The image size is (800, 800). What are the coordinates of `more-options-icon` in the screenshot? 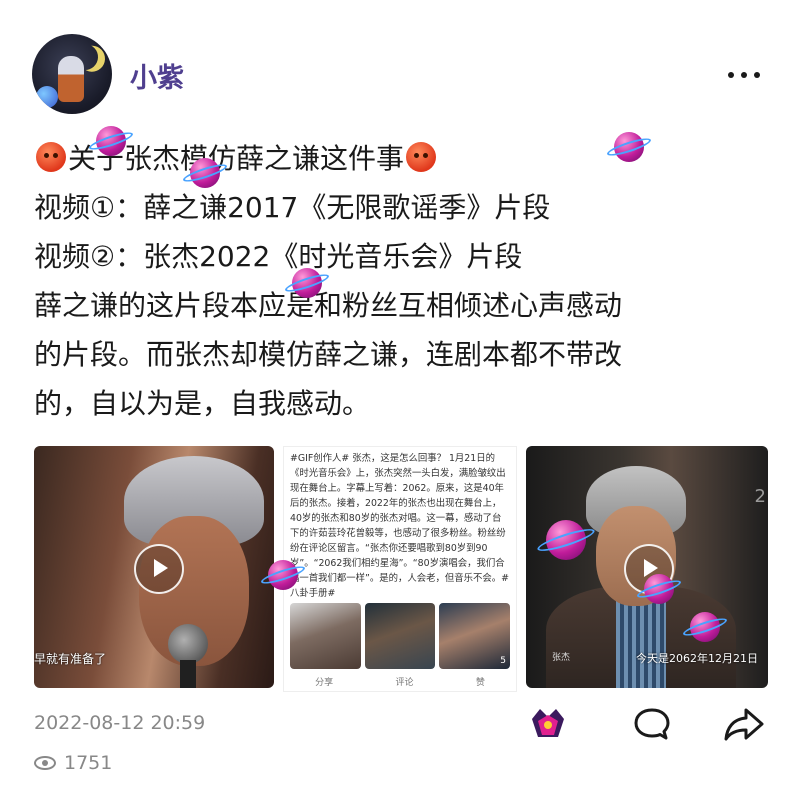 It's located at (748, 75).